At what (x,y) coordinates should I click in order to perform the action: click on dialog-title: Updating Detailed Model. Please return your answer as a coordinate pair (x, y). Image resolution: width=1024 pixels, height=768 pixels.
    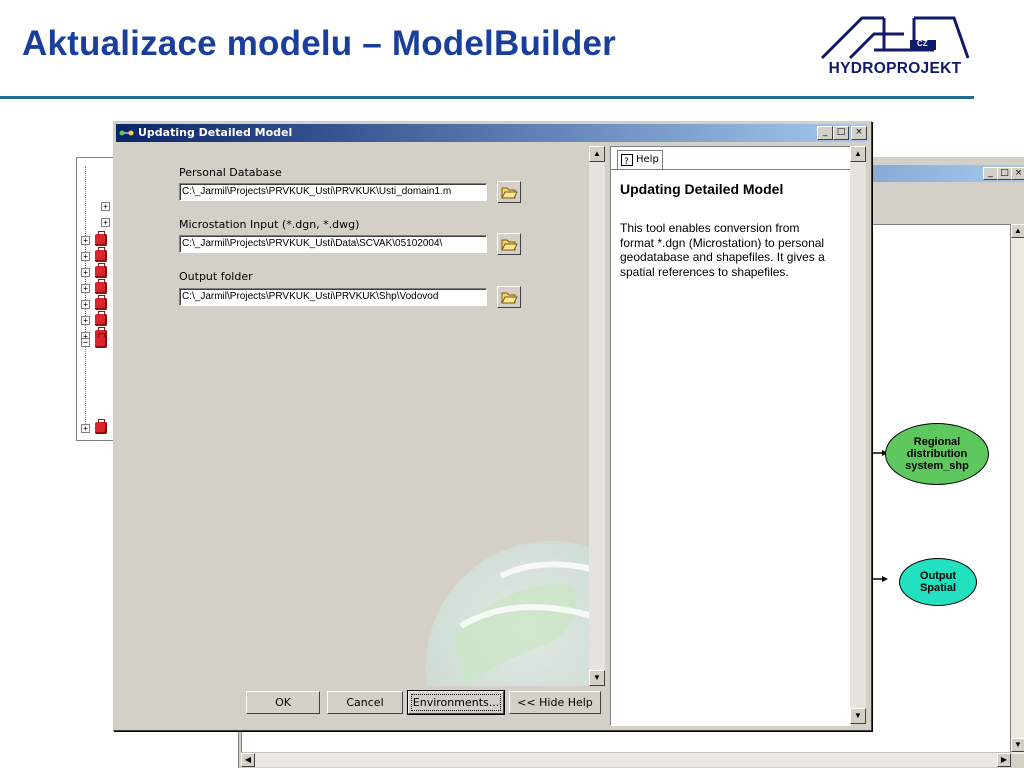
    Looking at the image, I should click on (215, 132).